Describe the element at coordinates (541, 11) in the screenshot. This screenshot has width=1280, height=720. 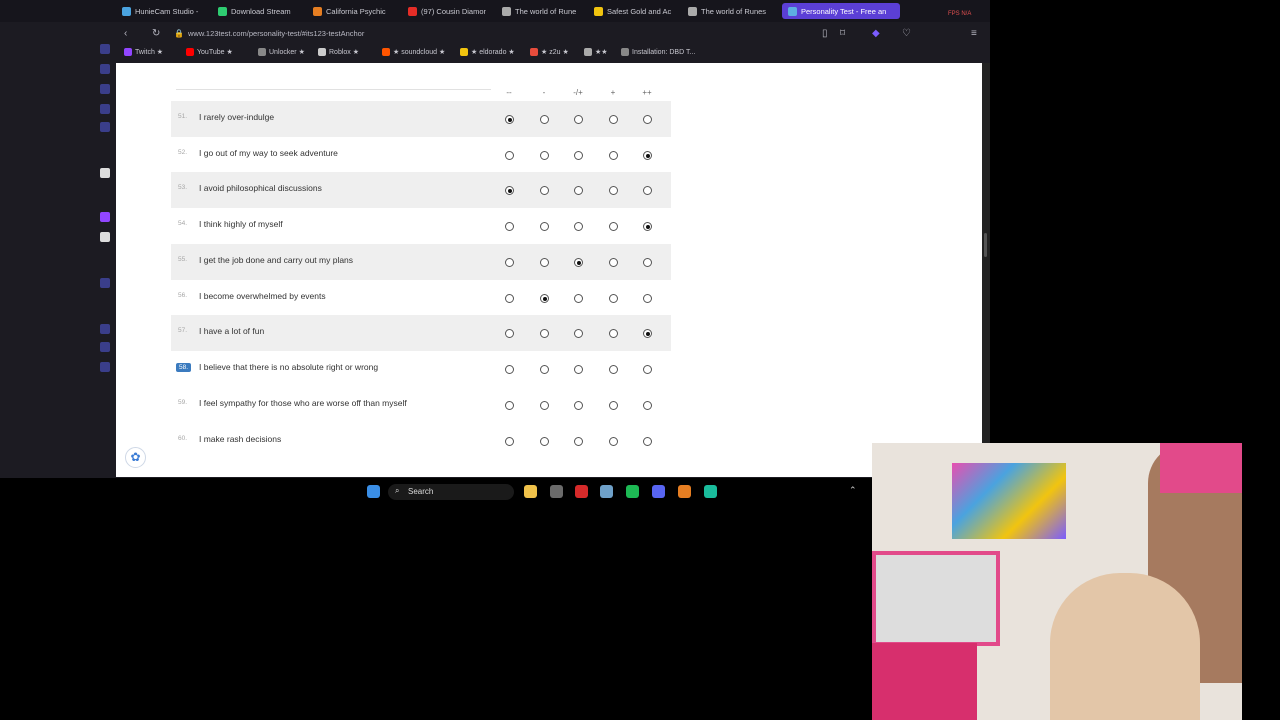
I see `browser-tab: The world of Rune` at that location.